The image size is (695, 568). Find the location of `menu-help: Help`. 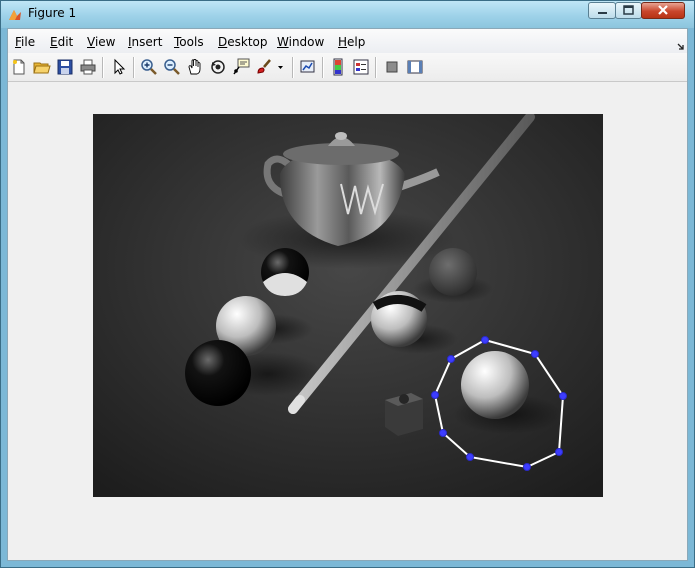

menu-help: Help is located at coordinates (351, 42).